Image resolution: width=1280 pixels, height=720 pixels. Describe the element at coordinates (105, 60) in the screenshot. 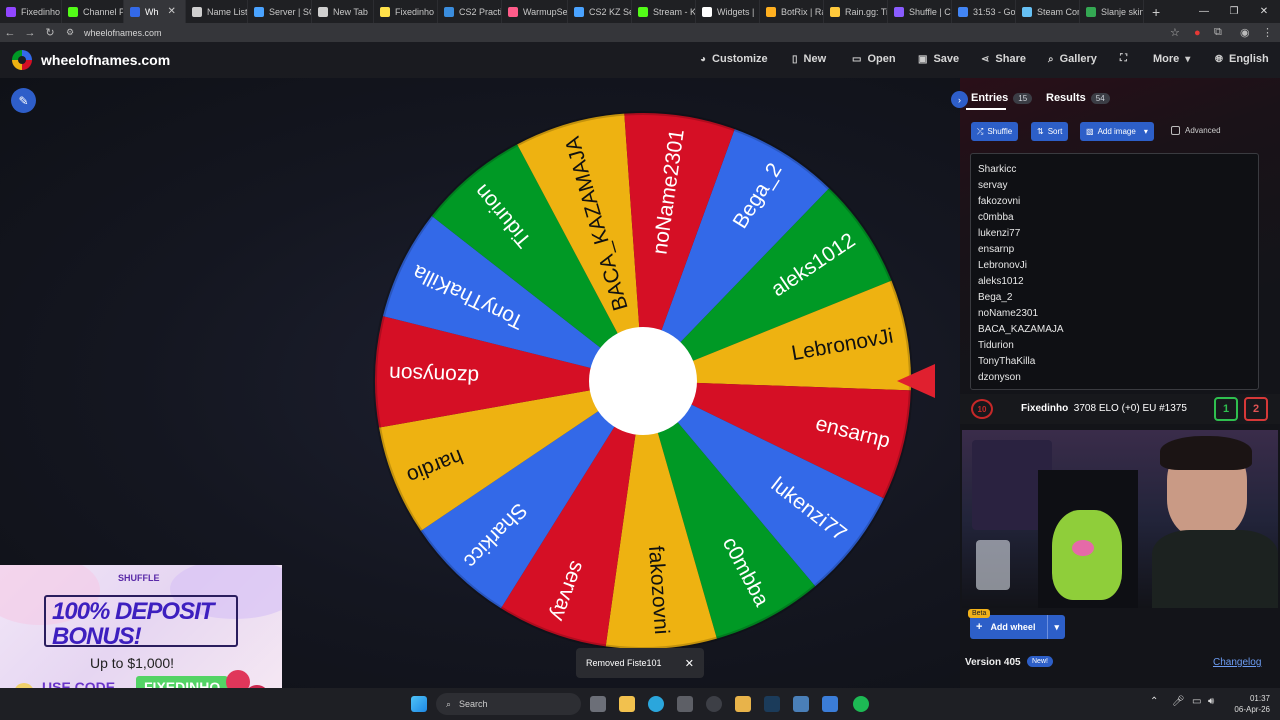

I see `site-brand: wheelofnames.com` at that location.